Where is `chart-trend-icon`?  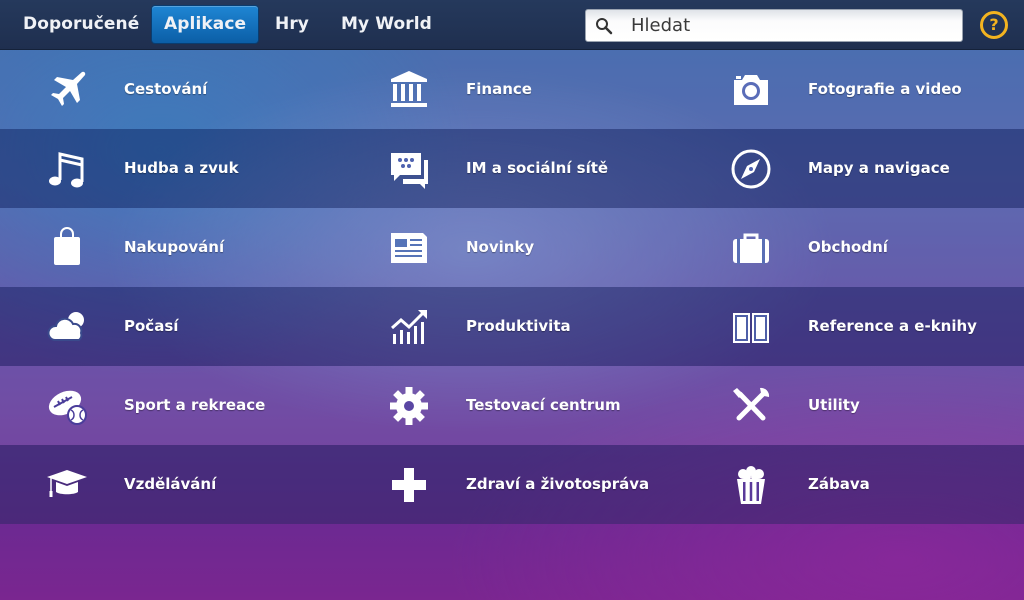 chart-trend-icon is located at coordinates (409, 327).